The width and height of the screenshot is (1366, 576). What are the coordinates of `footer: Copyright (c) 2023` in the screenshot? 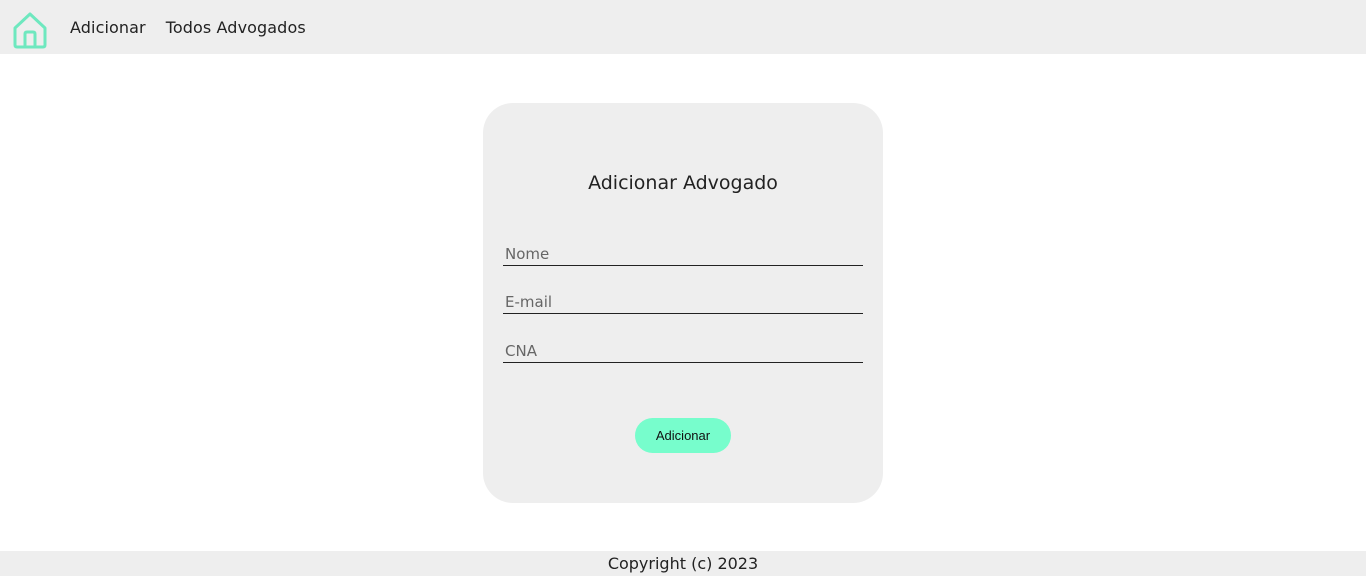 It's located at (683, 563).